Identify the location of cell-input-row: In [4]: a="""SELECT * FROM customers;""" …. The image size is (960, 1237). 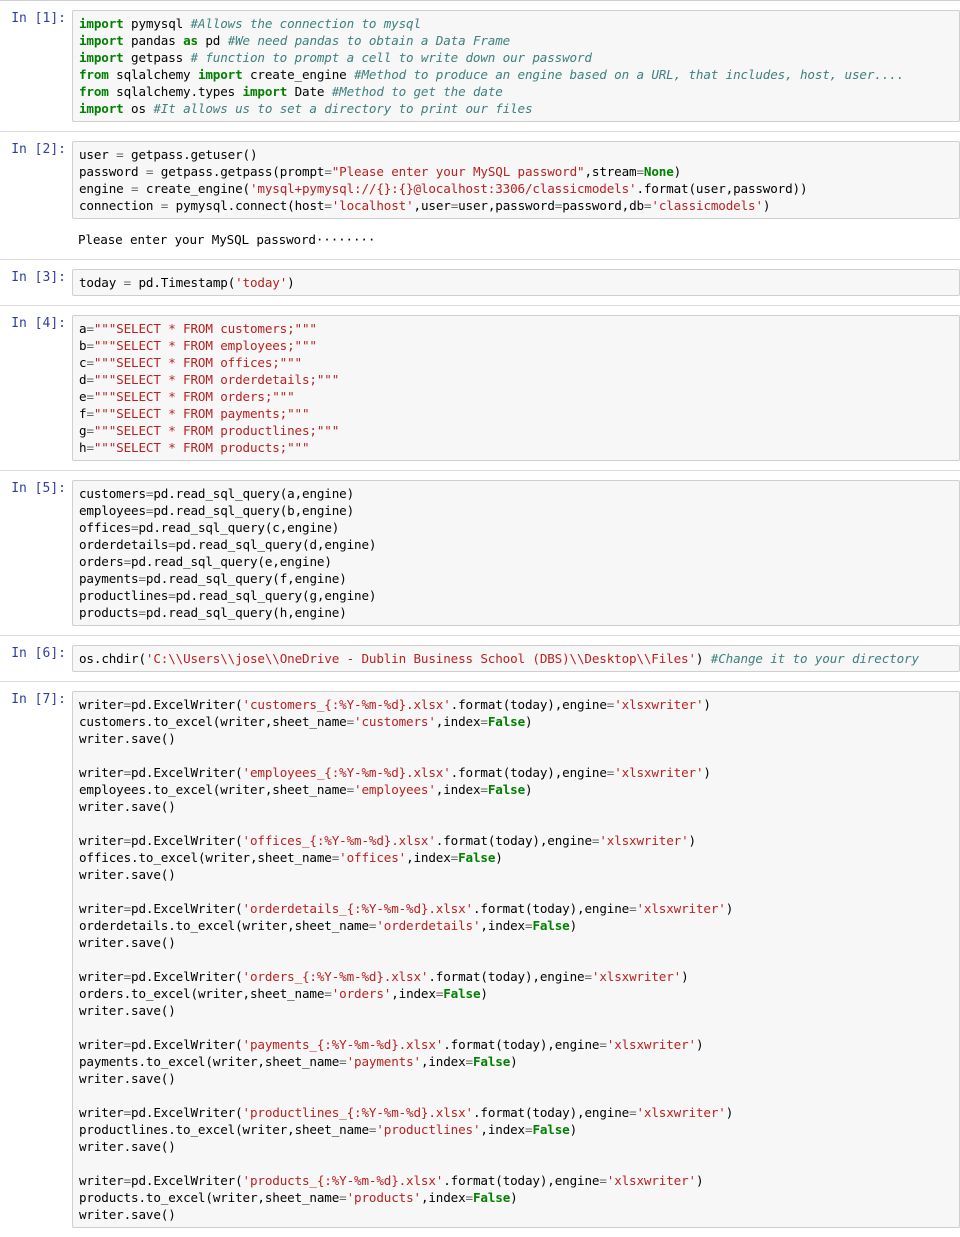
(480, 388).